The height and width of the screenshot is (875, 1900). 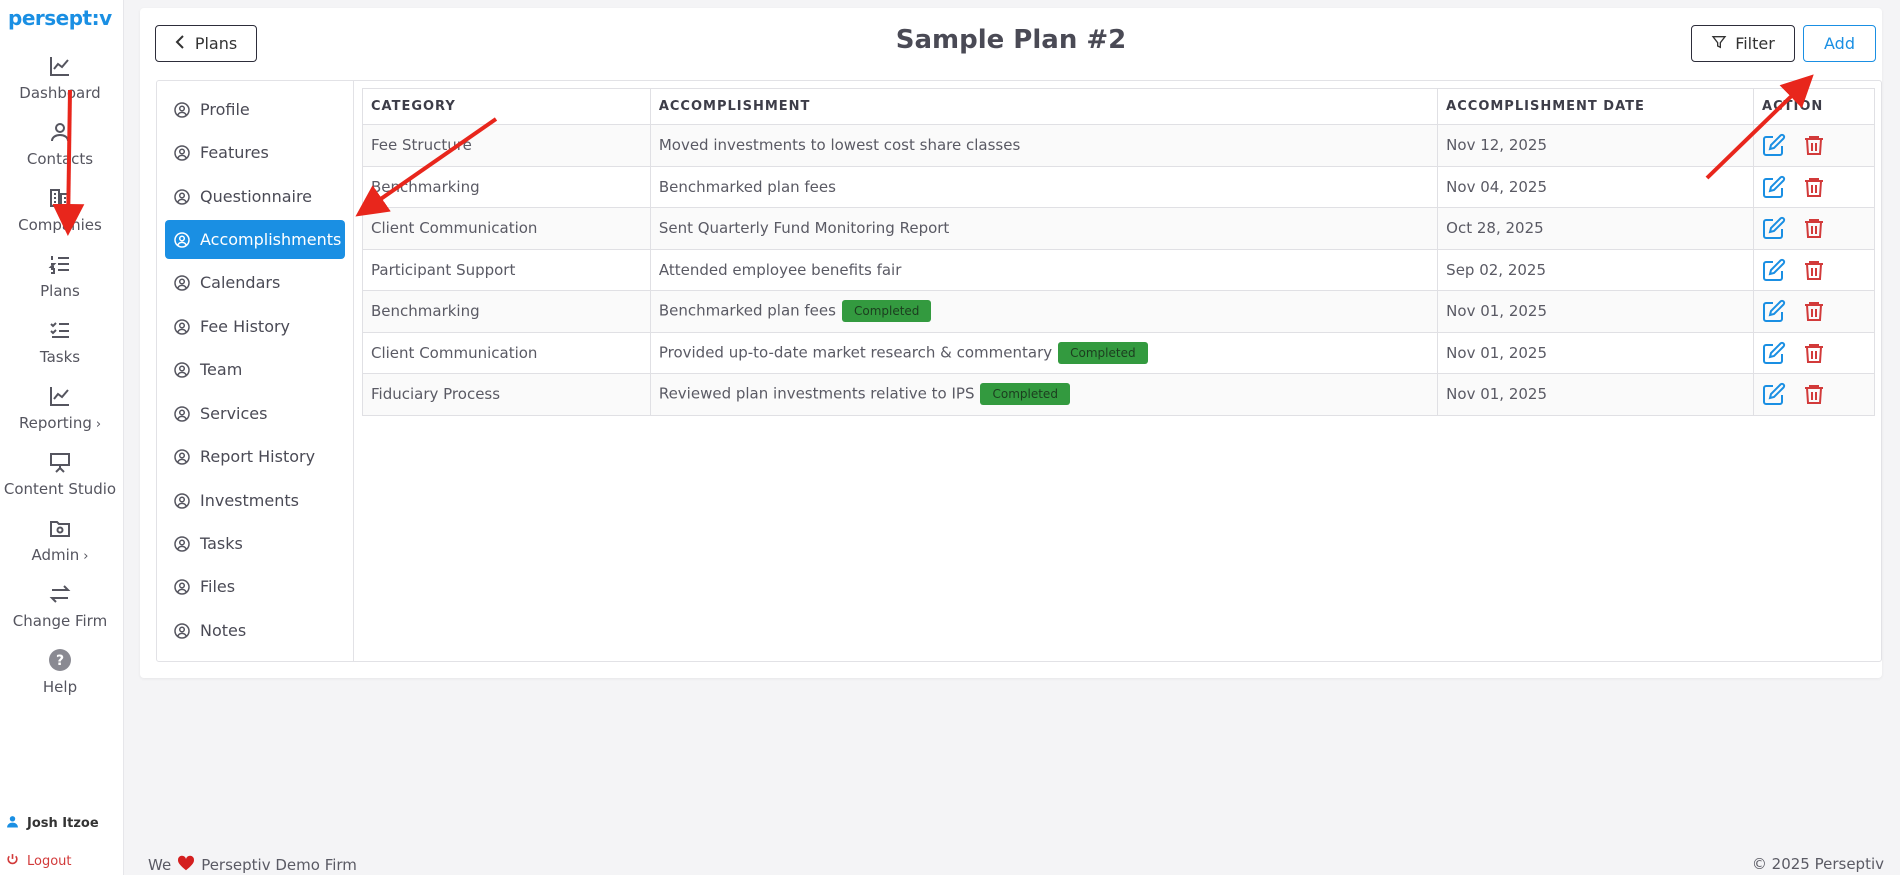 I want to click on logout-button: Logout, so click(x=39, y=861).